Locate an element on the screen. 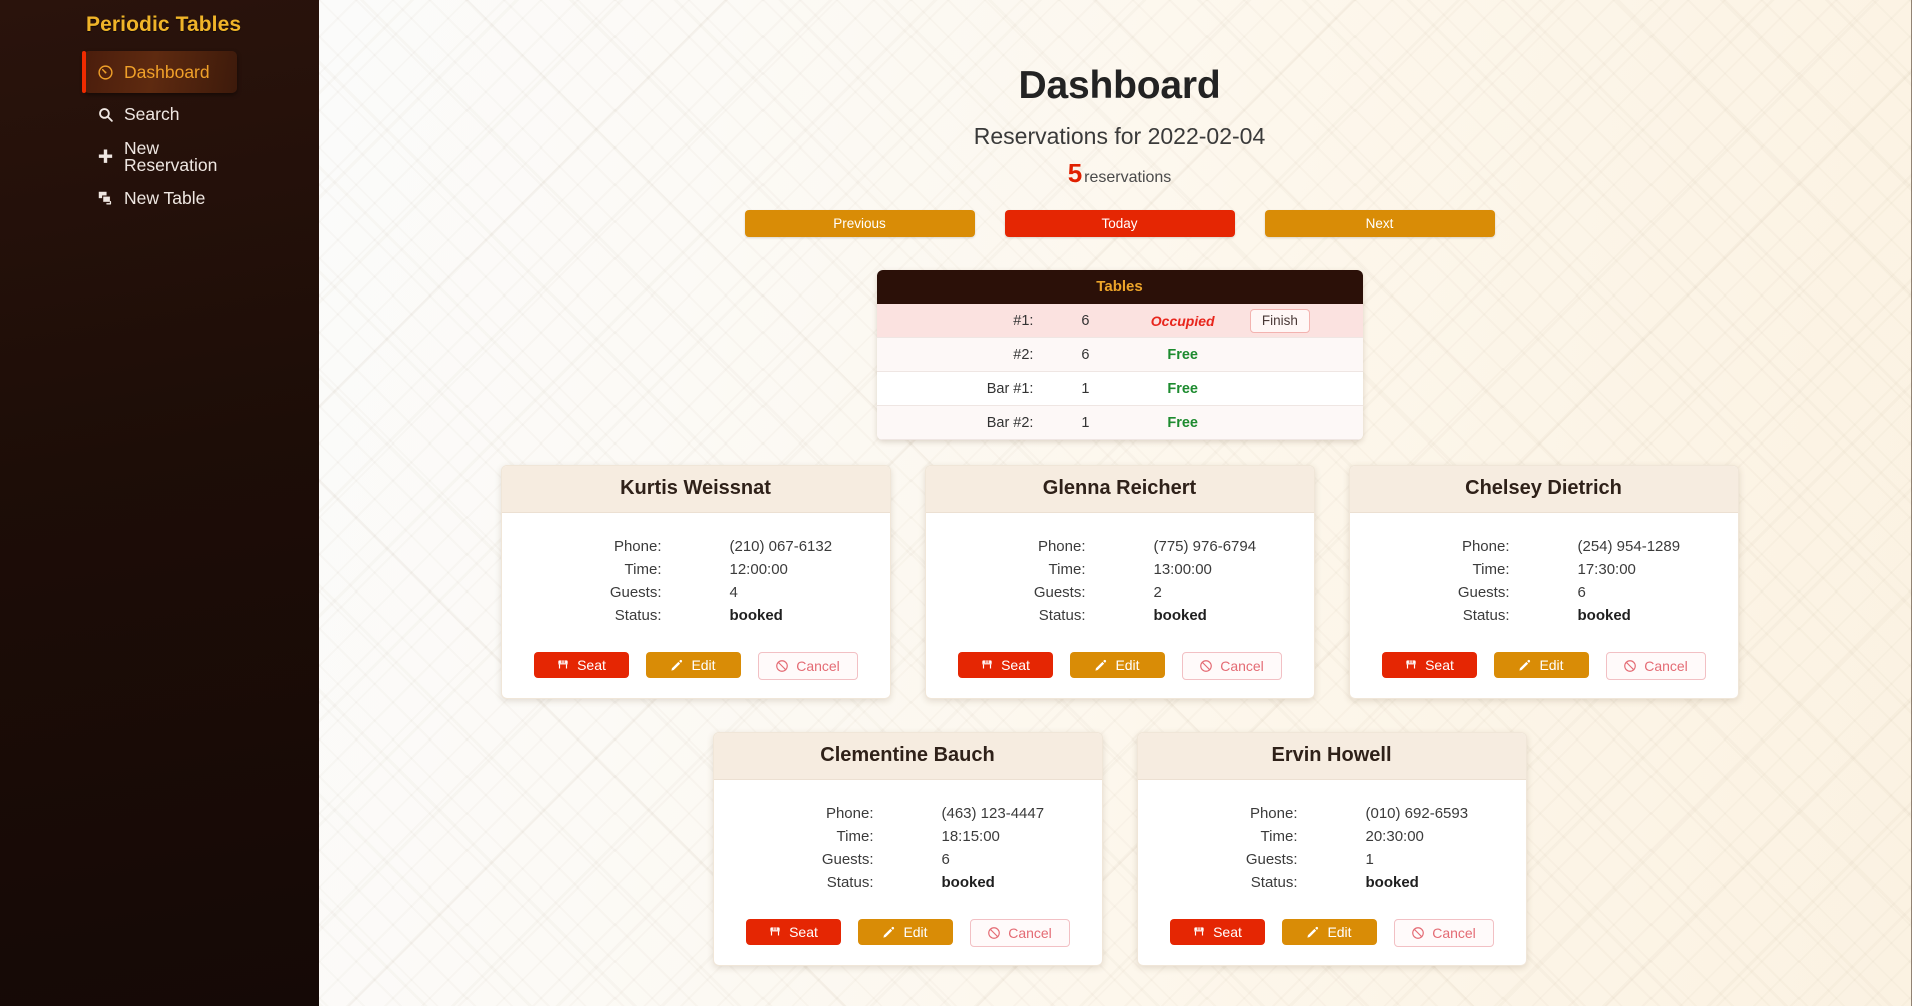  detail-row-time: Time: 12:00:00 is located at coordinates (696, 569).